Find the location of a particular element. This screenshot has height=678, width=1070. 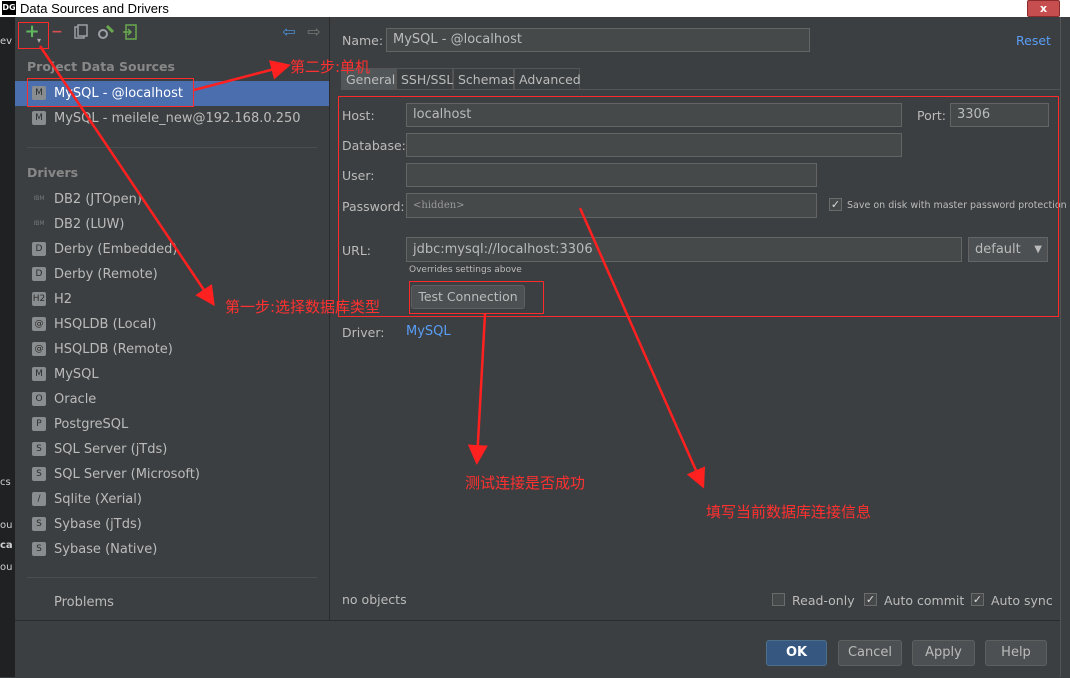

forward-icon: ⇨ is located at coordinates (314, 32).